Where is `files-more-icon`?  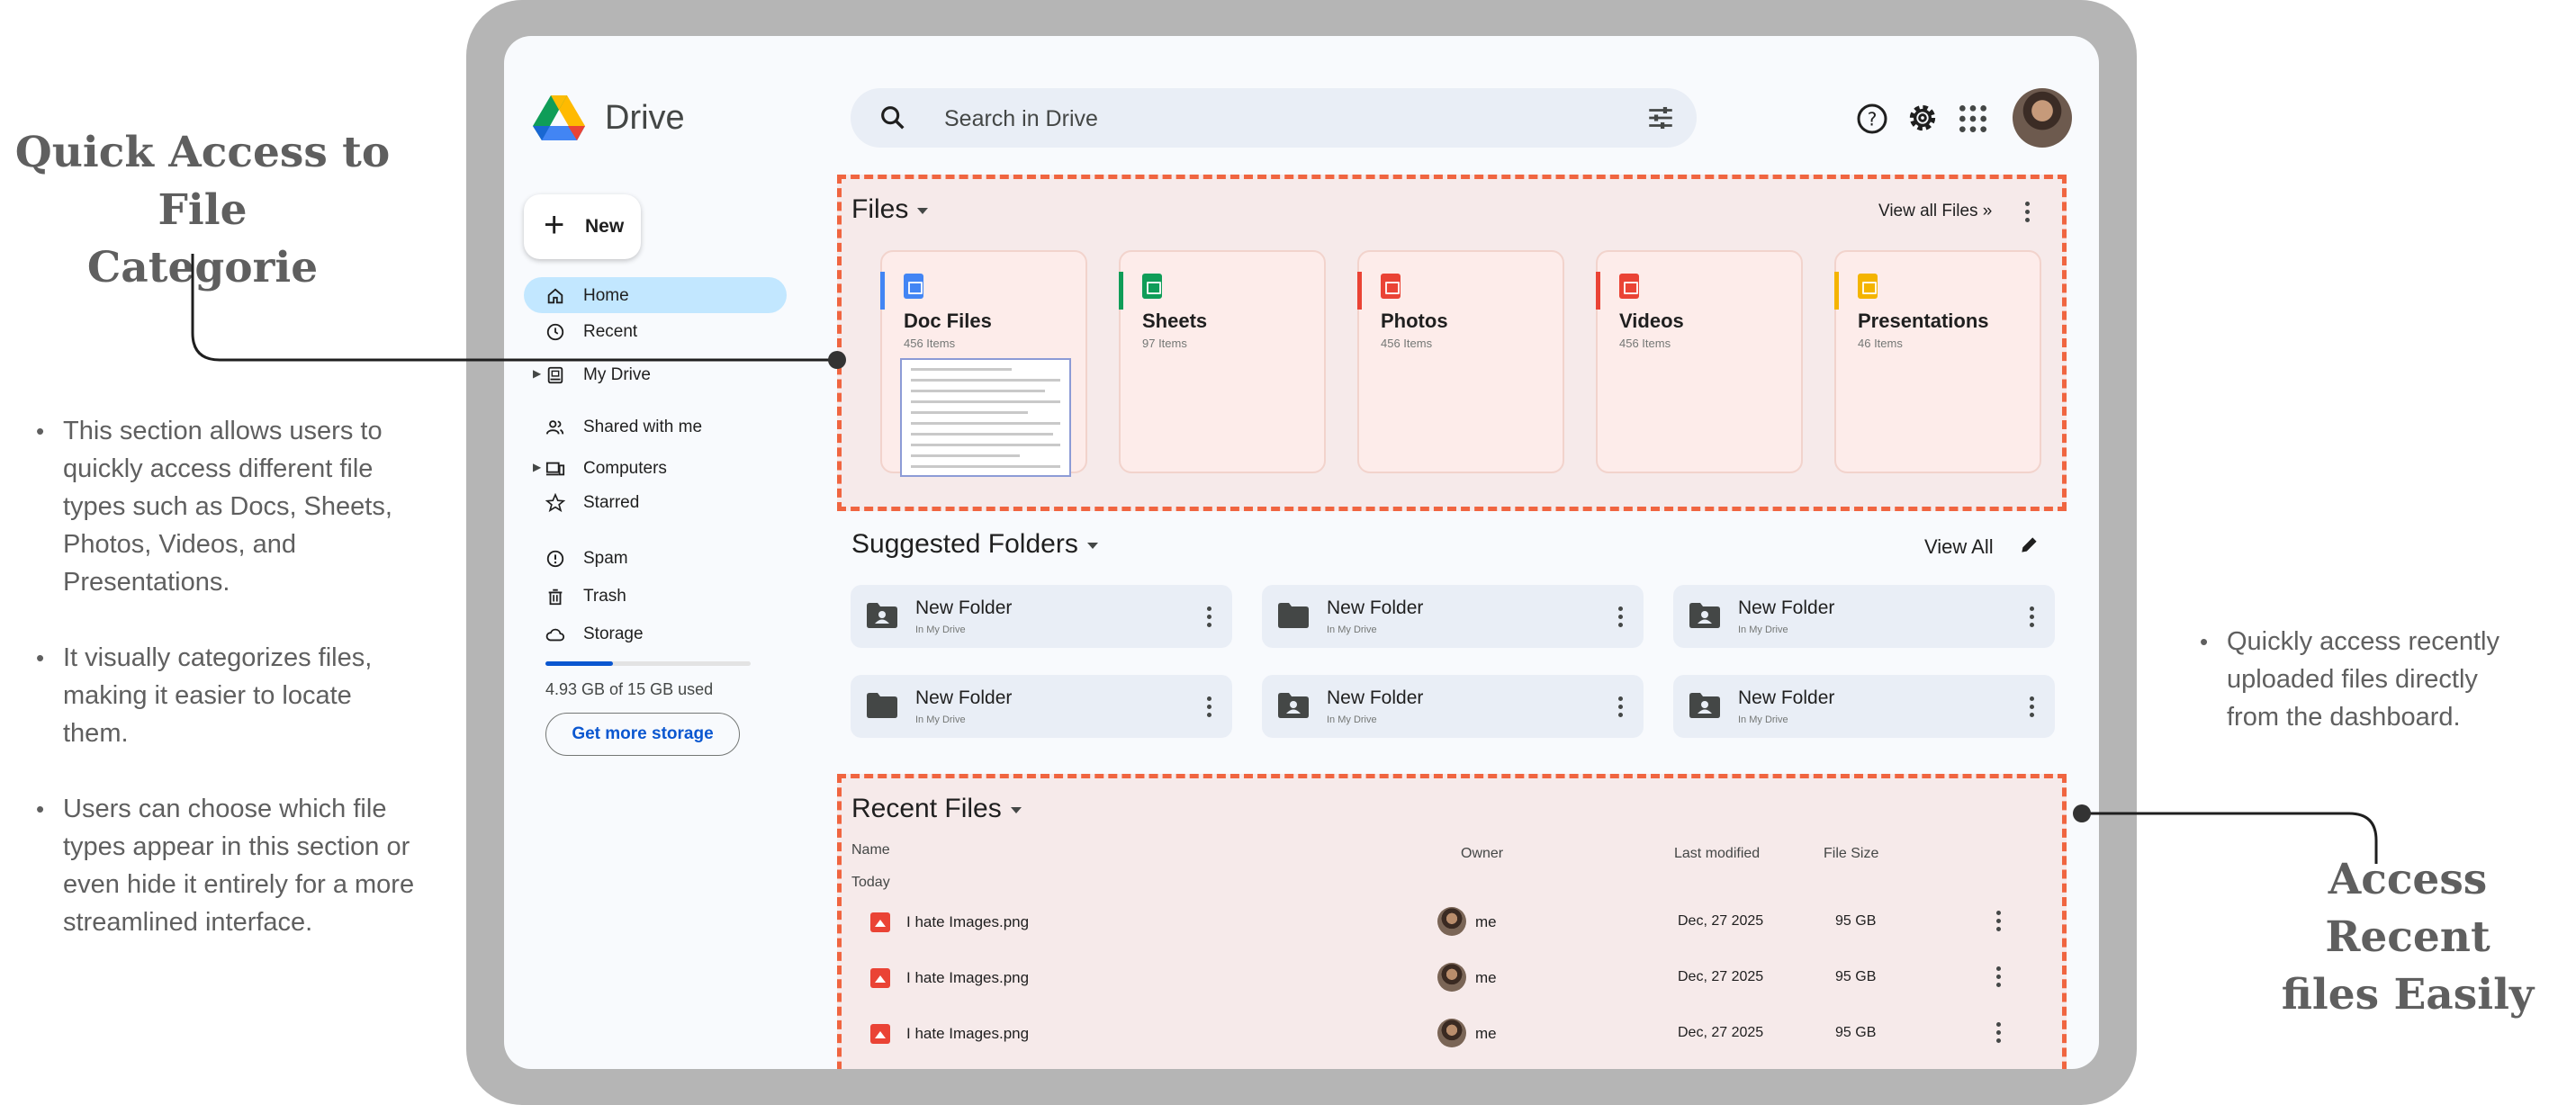
files-more-icon is located at coordinates (2028, 214).